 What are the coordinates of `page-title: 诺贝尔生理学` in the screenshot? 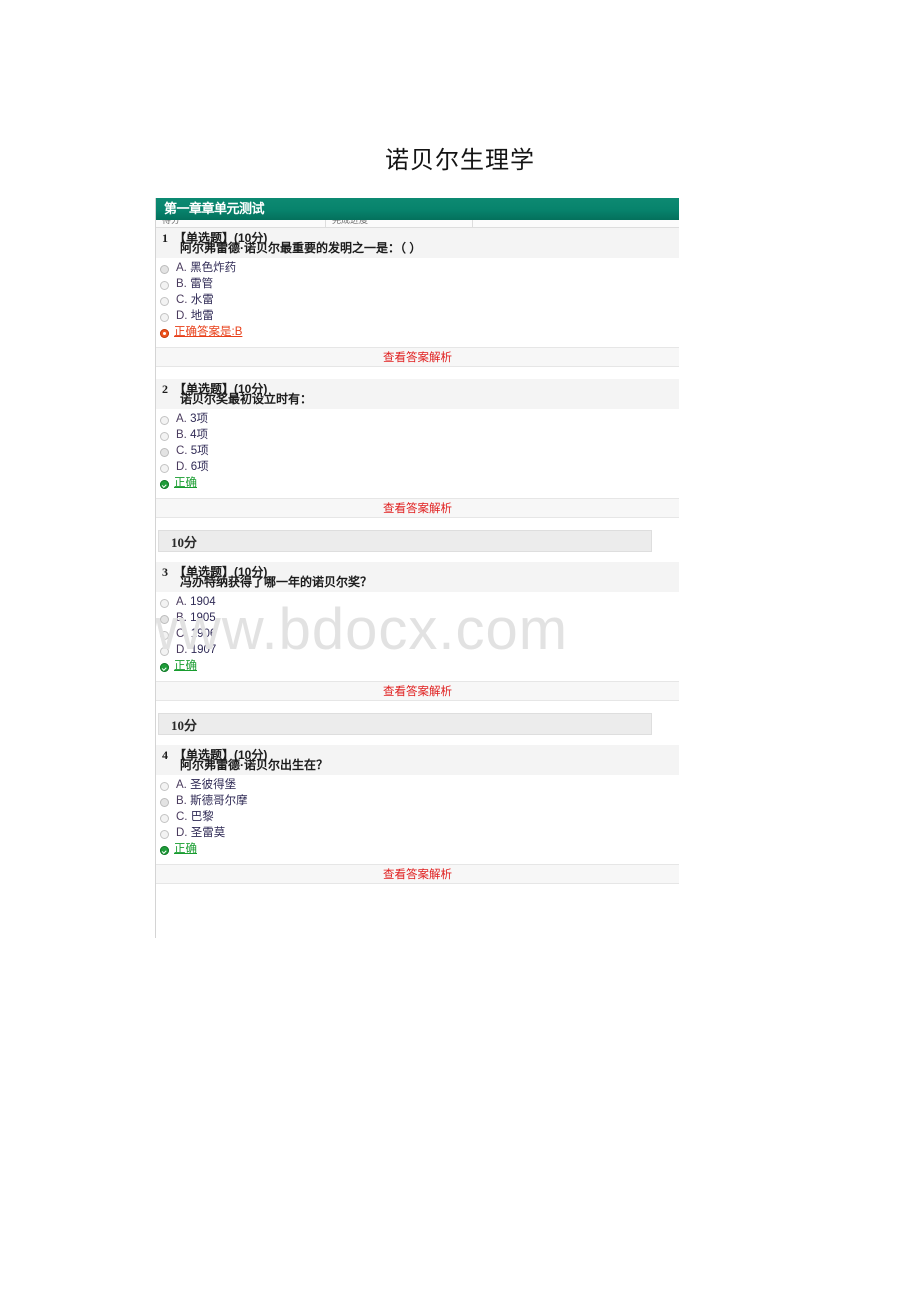 It's located at (460, 161).